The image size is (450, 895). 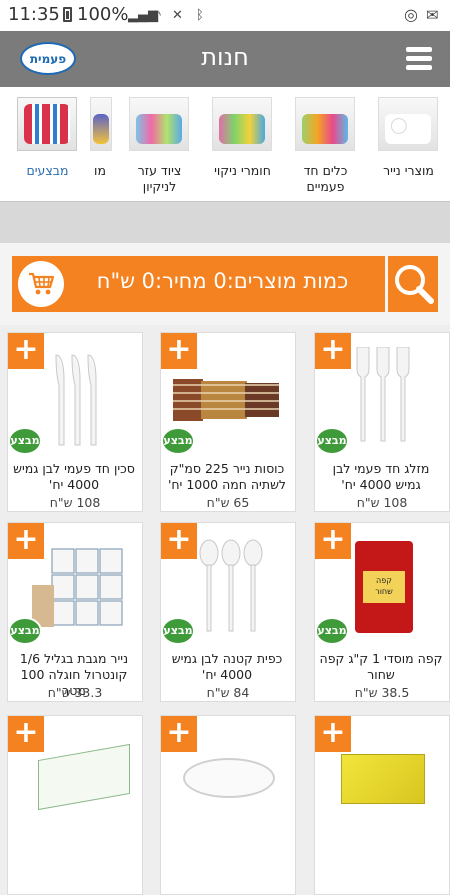 I want to click on sync-icon: ◎, so click(x=411, y=14).